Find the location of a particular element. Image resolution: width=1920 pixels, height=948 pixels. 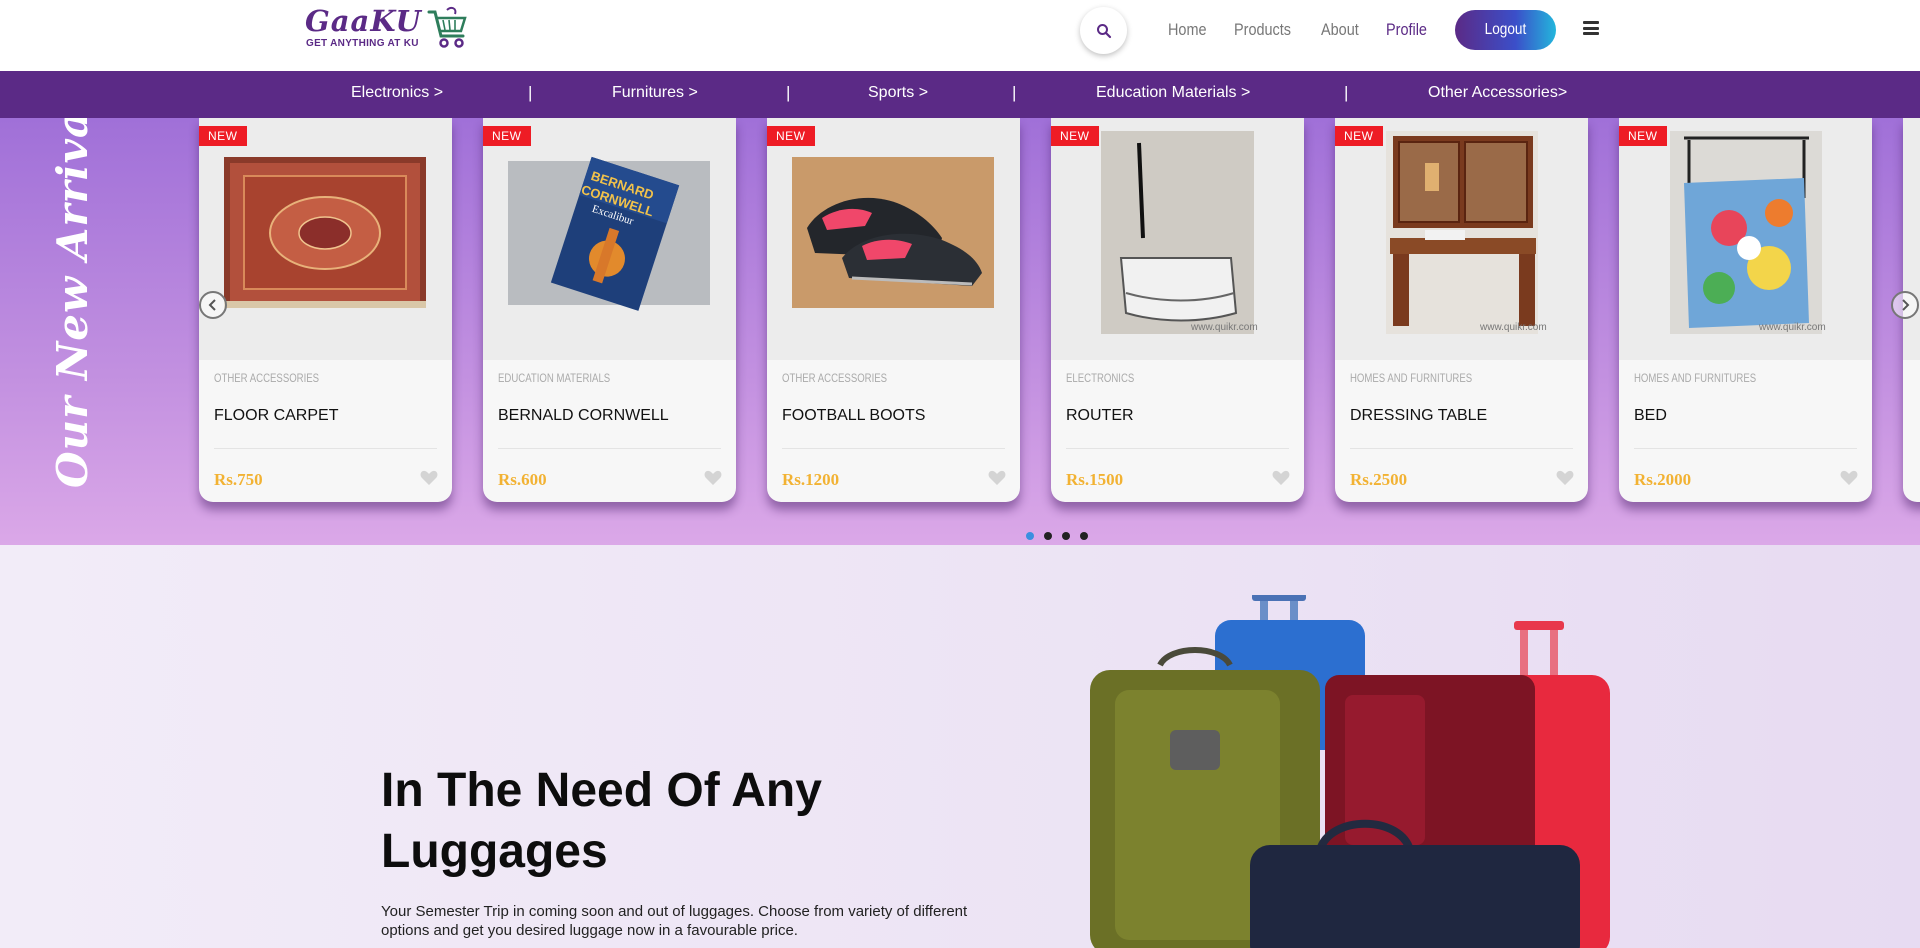

product-image-dressing-table: www.quikr.com is located at coordinates (1466, 232).